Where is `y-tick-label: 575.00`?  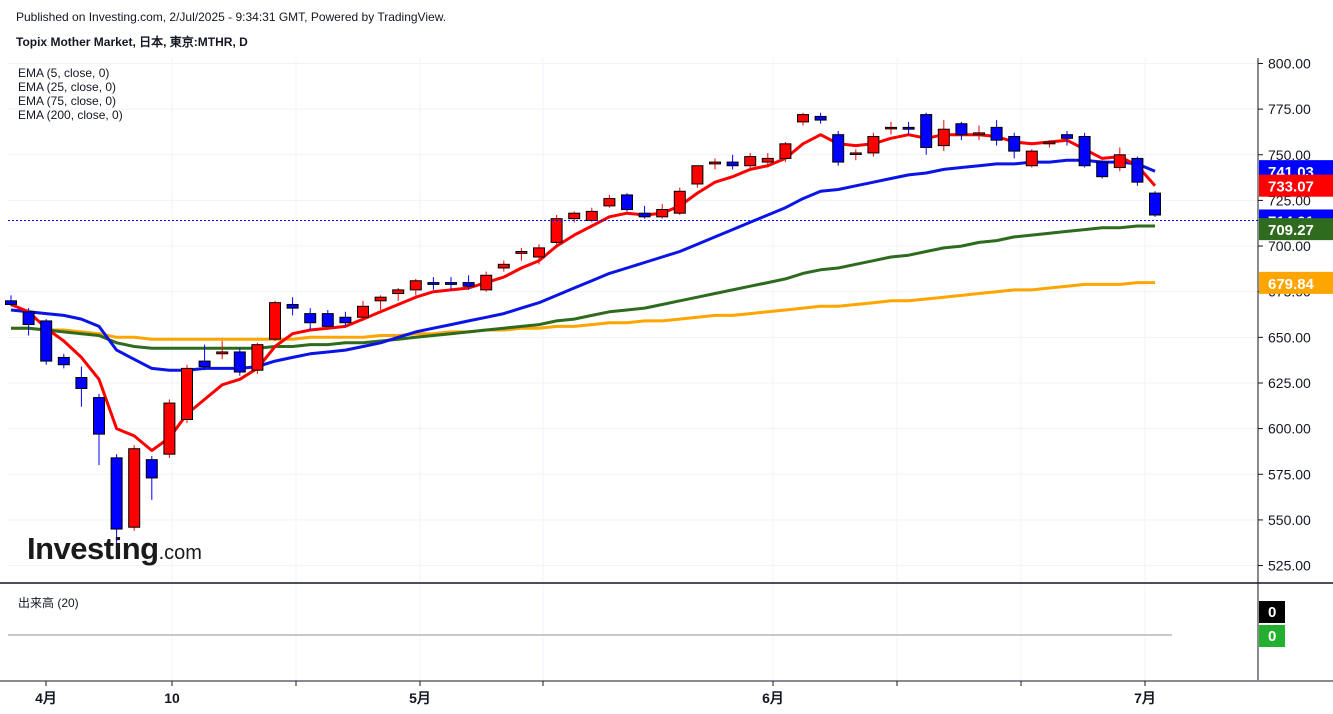 y-tick-label: 575.00 is located at coordinates (1289, 474).